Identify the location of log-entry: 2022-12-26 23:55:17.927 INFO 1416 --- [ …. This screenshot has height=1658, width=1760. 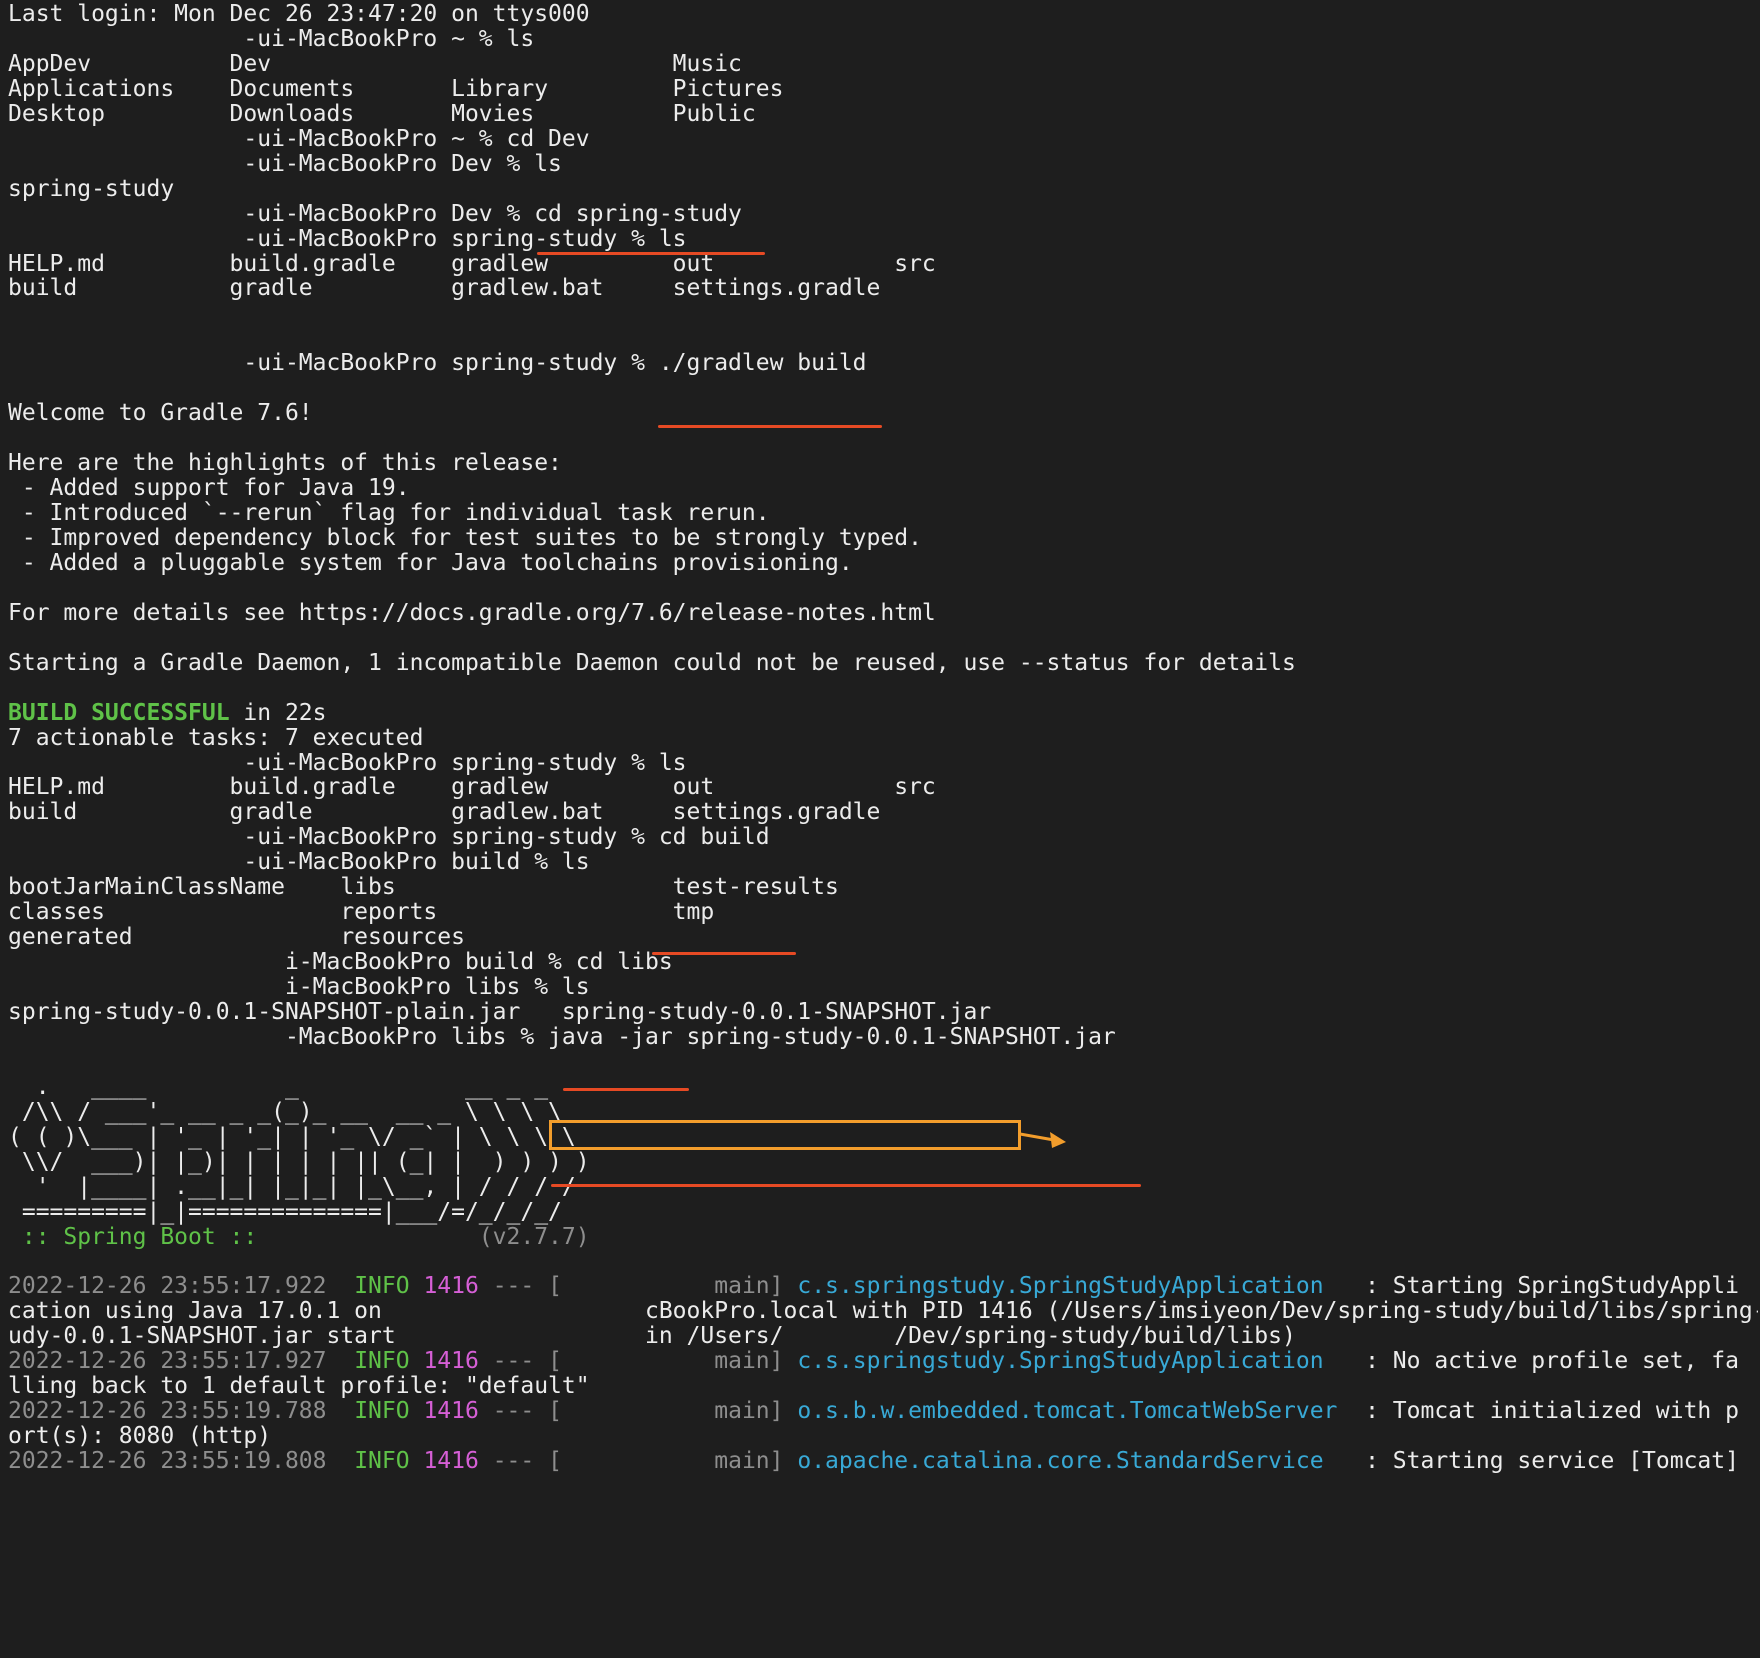
(883, 1361).